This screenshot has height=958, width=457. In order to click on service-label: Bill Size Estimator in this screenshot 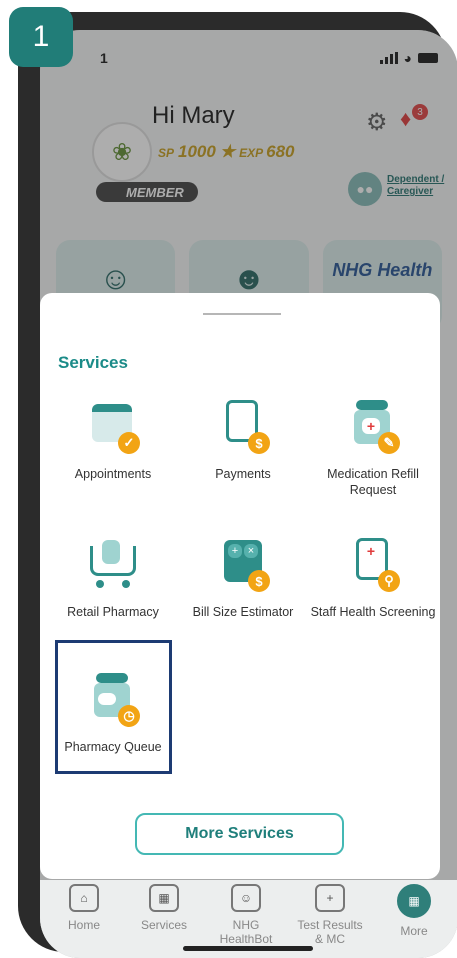, I will do `click(243, 612)`.